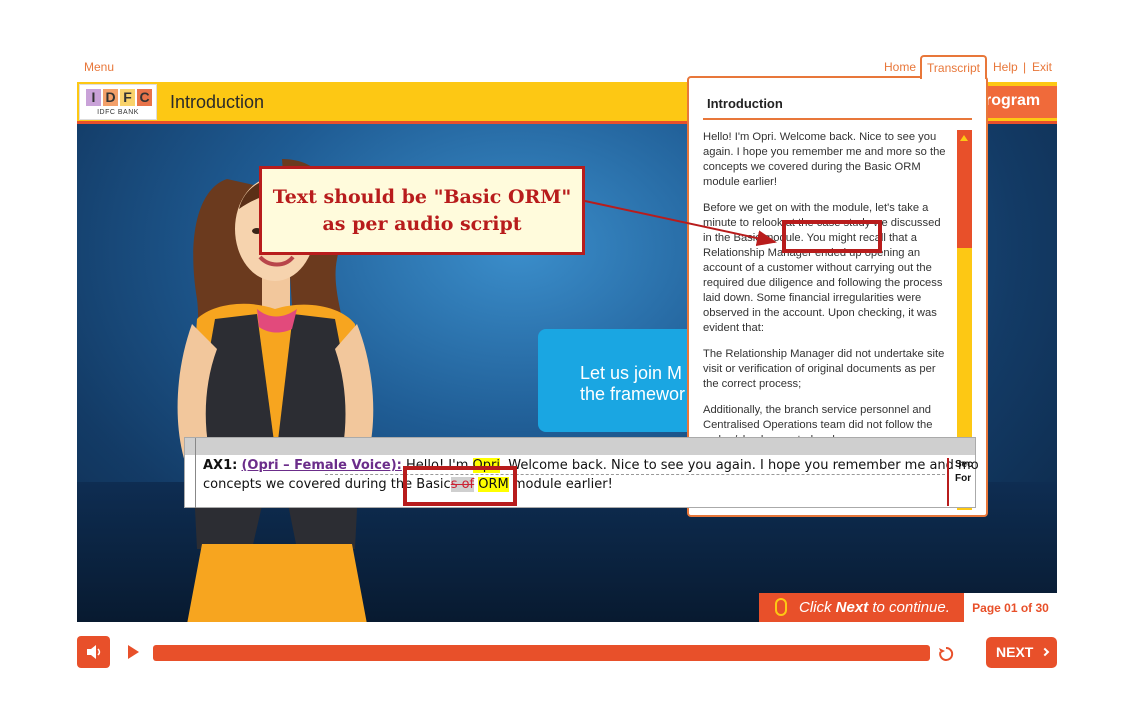  I want to click on logo-letter: I, so click(93, 97).